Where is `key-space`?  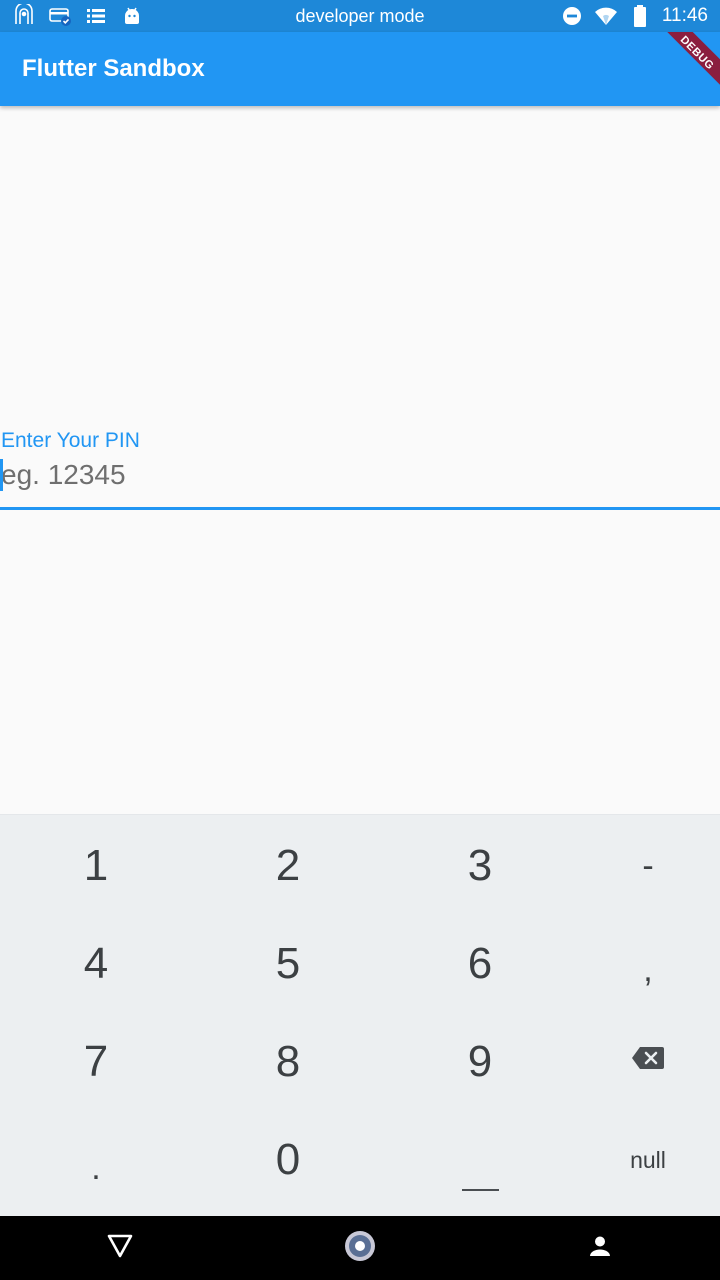
key-space is located at coordinates (480, 1160).